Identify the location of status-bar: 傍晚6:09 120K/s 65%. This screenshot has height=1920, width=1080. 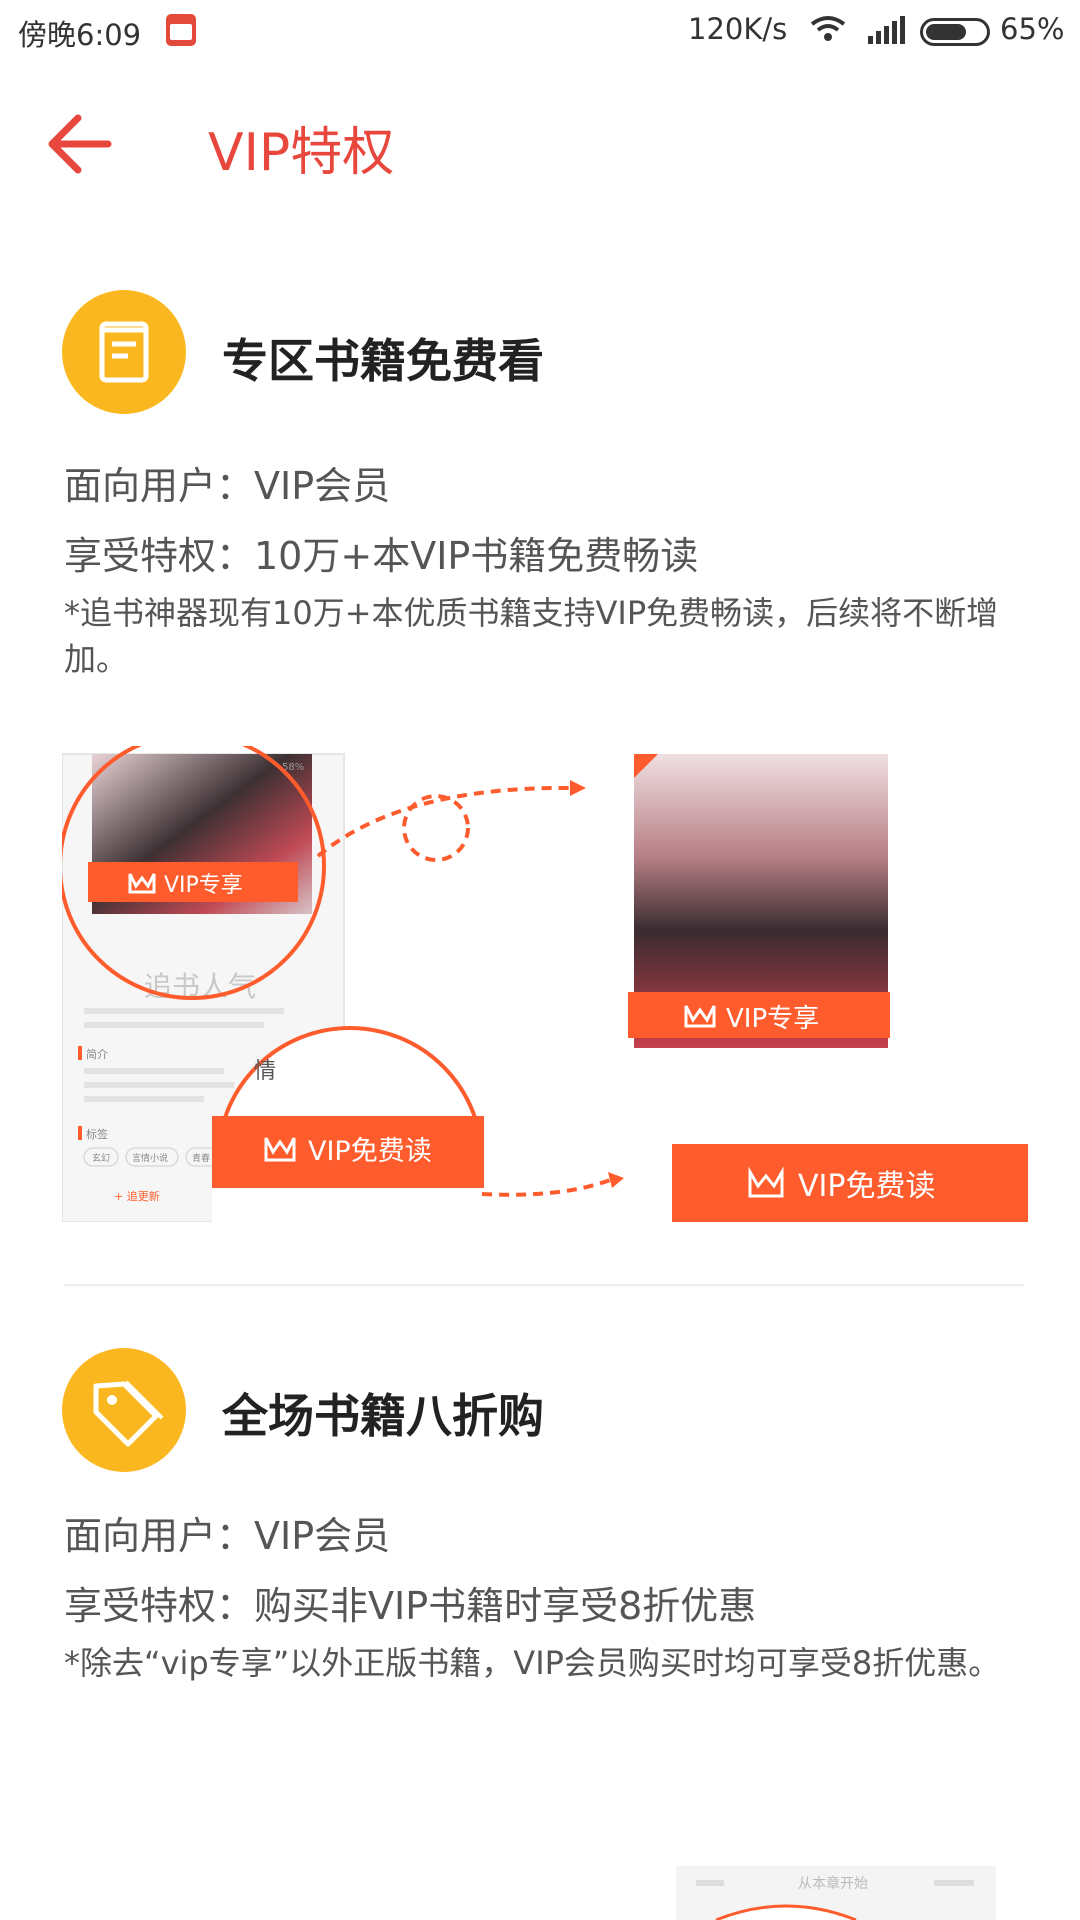
(540, 32).